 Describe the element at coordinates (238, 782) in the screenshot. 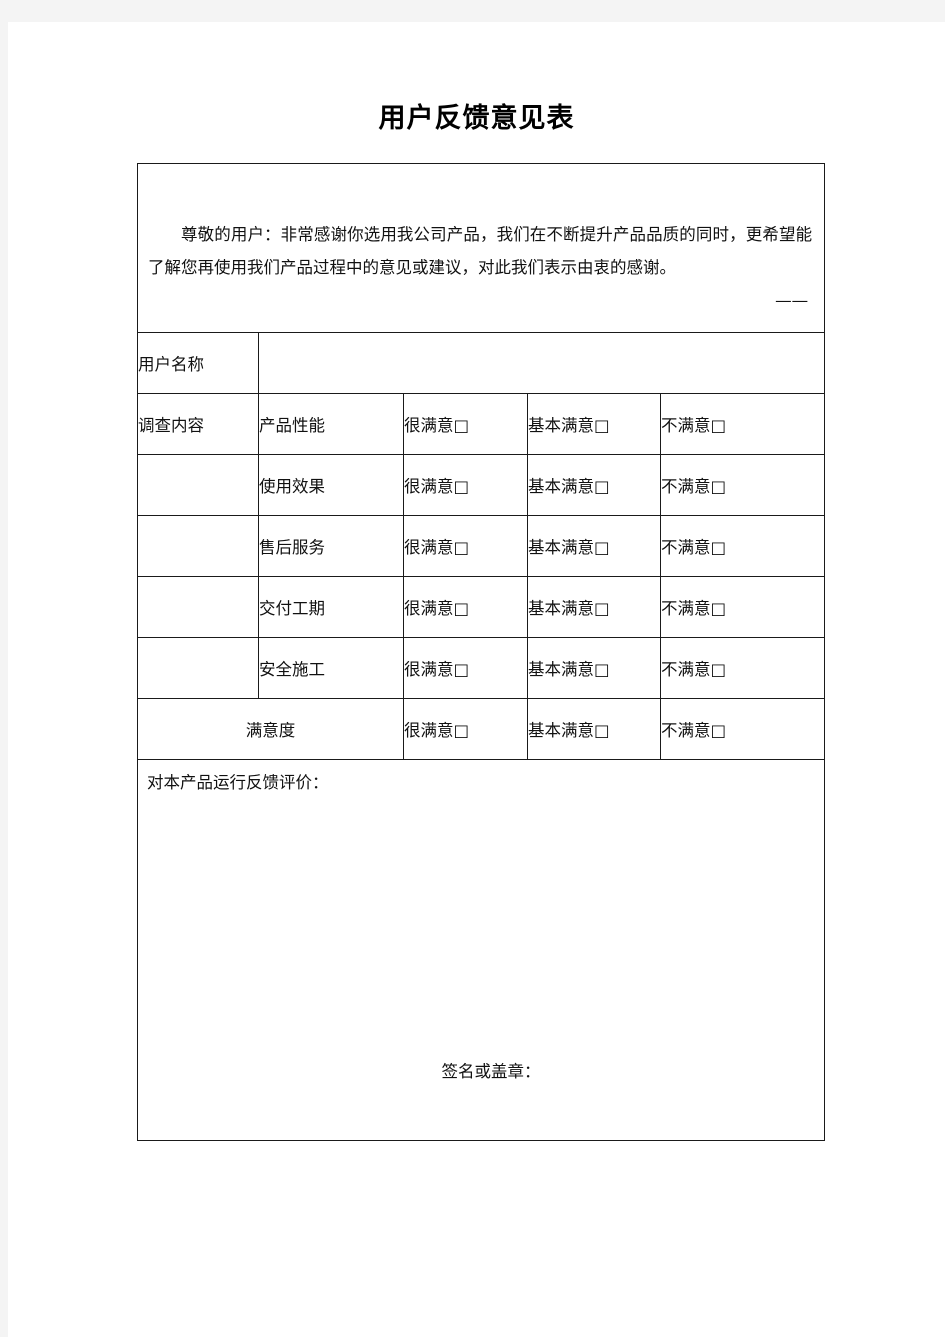

I see `feedback-title: 对本产品运行反馈评价：` at that location.